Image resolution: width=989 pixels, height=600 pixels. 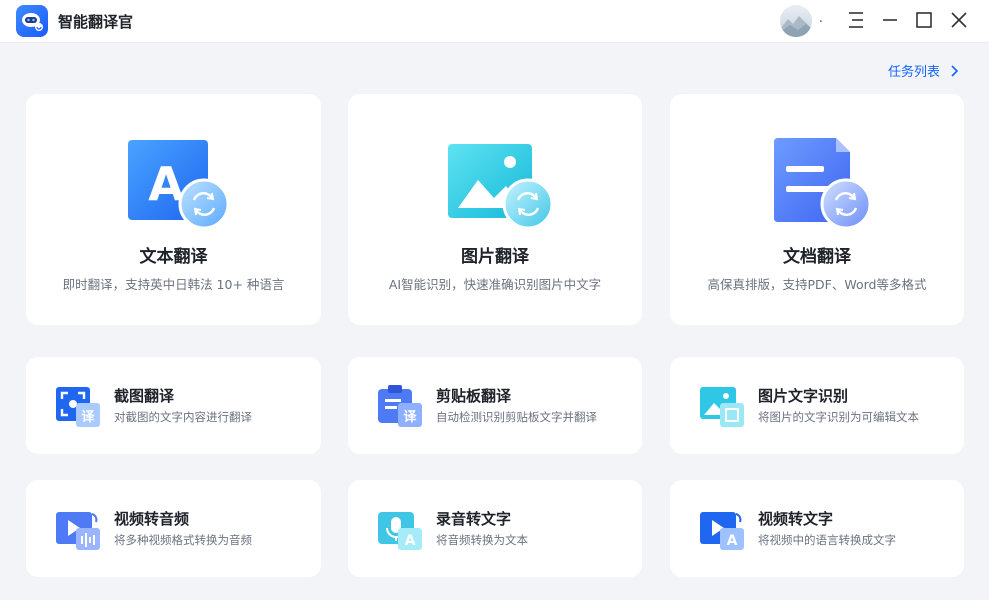 What do you see at coordinates (817, 405) in the screenshot?
I see `image-ocr-card: 图片文字识别 将图片的文字识别为可编辑文本` at bounding box center [817, 405].